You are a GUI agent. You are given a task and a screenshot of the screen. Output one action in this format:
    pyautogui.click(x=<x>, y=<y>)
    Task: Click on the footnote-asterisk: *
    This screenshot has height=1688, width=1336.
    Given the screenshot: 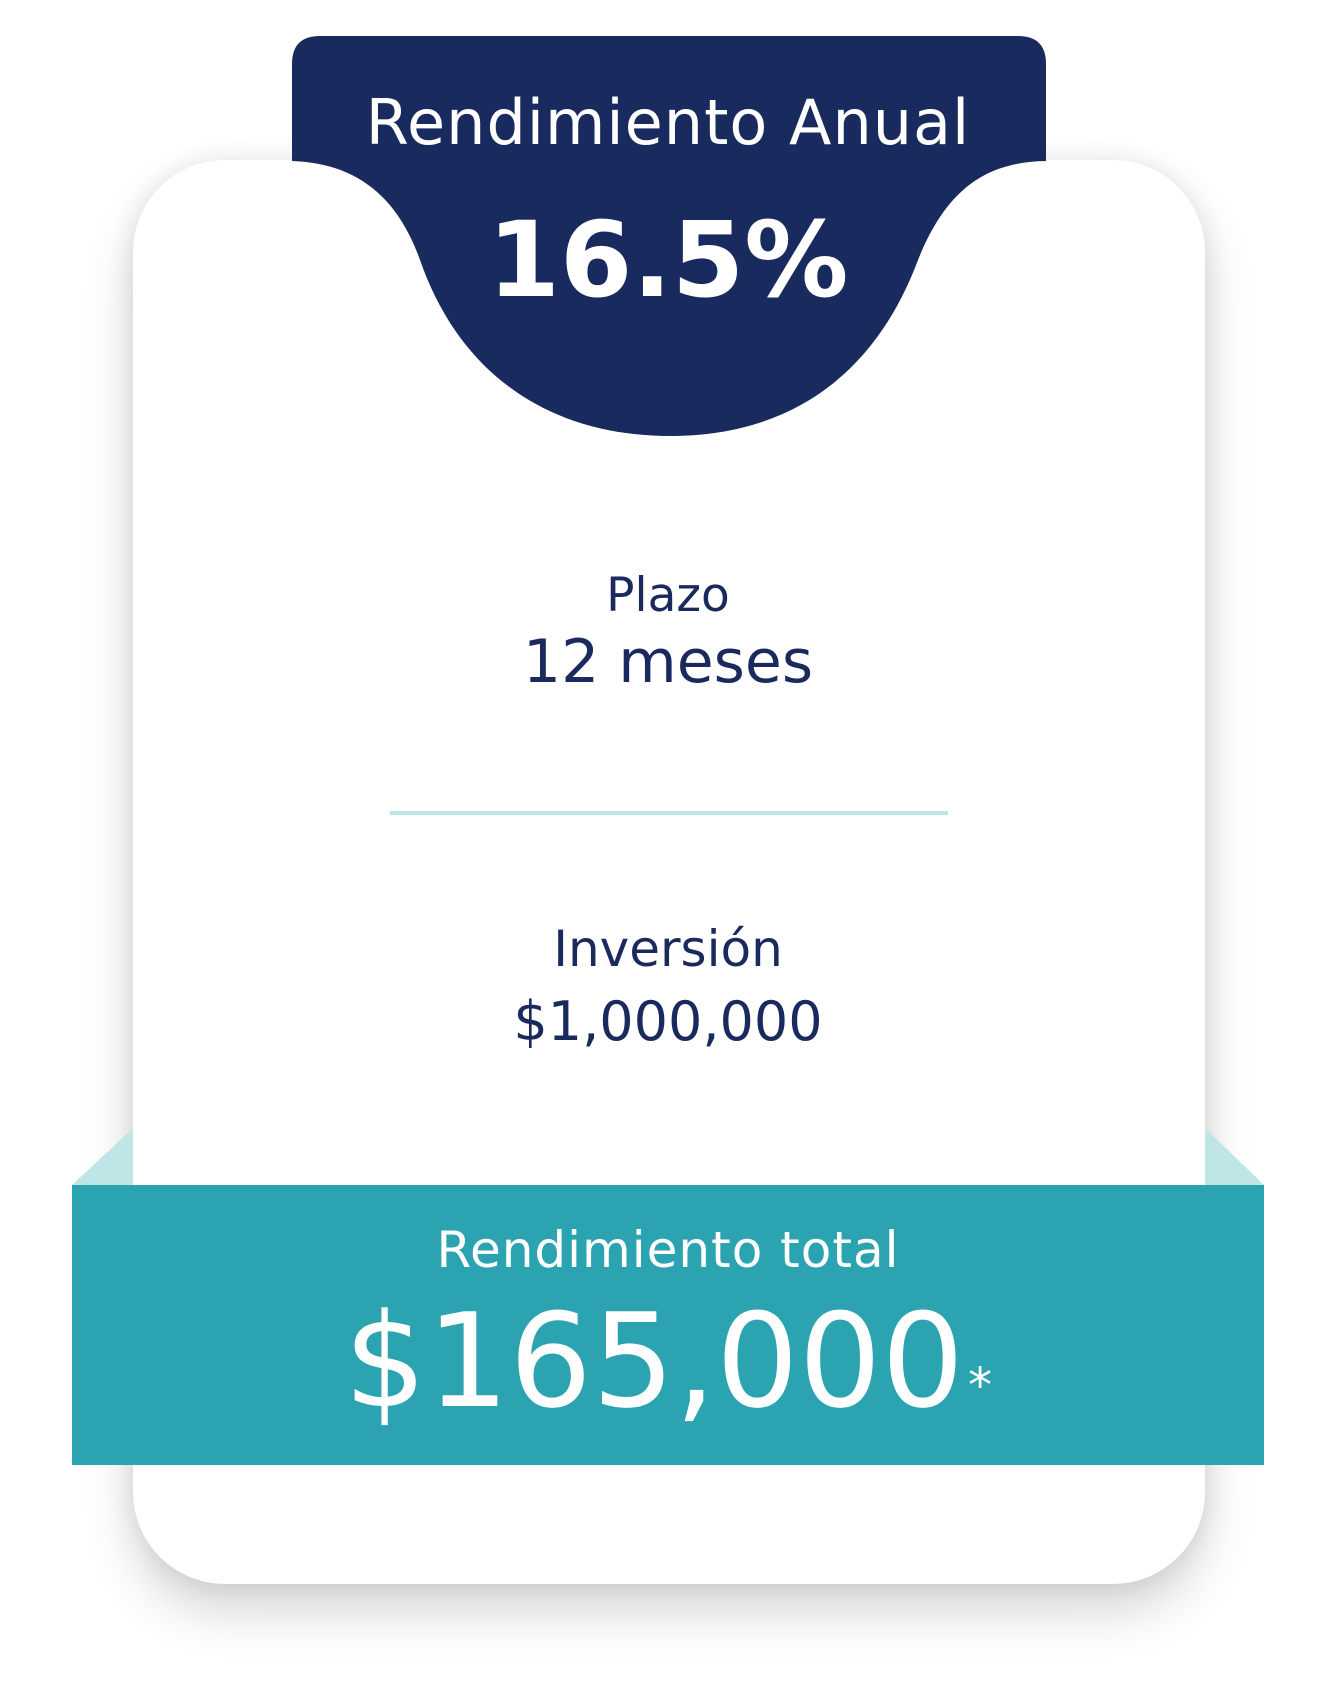 What is the action you would take?
    pyautogui.click(x=980, y=1386)
    